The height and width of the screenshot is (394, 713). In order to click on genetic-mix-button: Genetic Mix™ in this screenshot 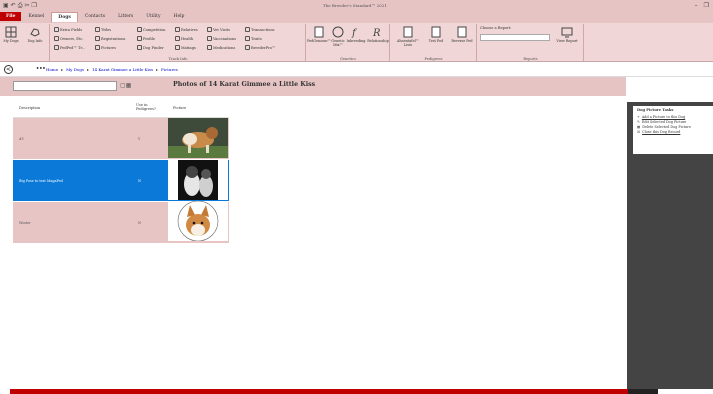, I will do `click(338, 36)`.